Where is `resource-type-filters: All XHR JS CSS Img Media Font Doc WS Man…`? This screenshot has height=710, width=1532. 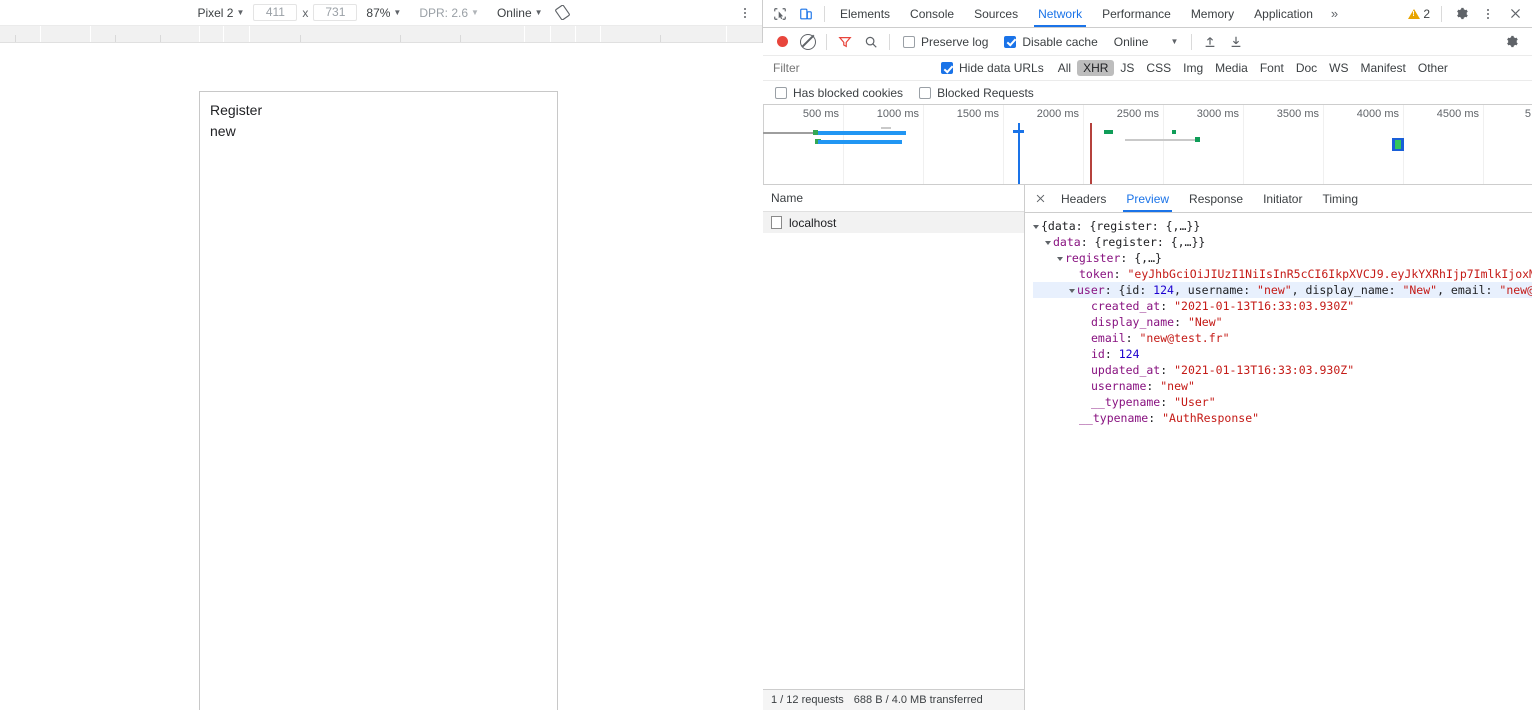
resource-type-filters: All XHR JS CSS Img Media Font Doc WS Man… is located at coordinates (1253, 68).